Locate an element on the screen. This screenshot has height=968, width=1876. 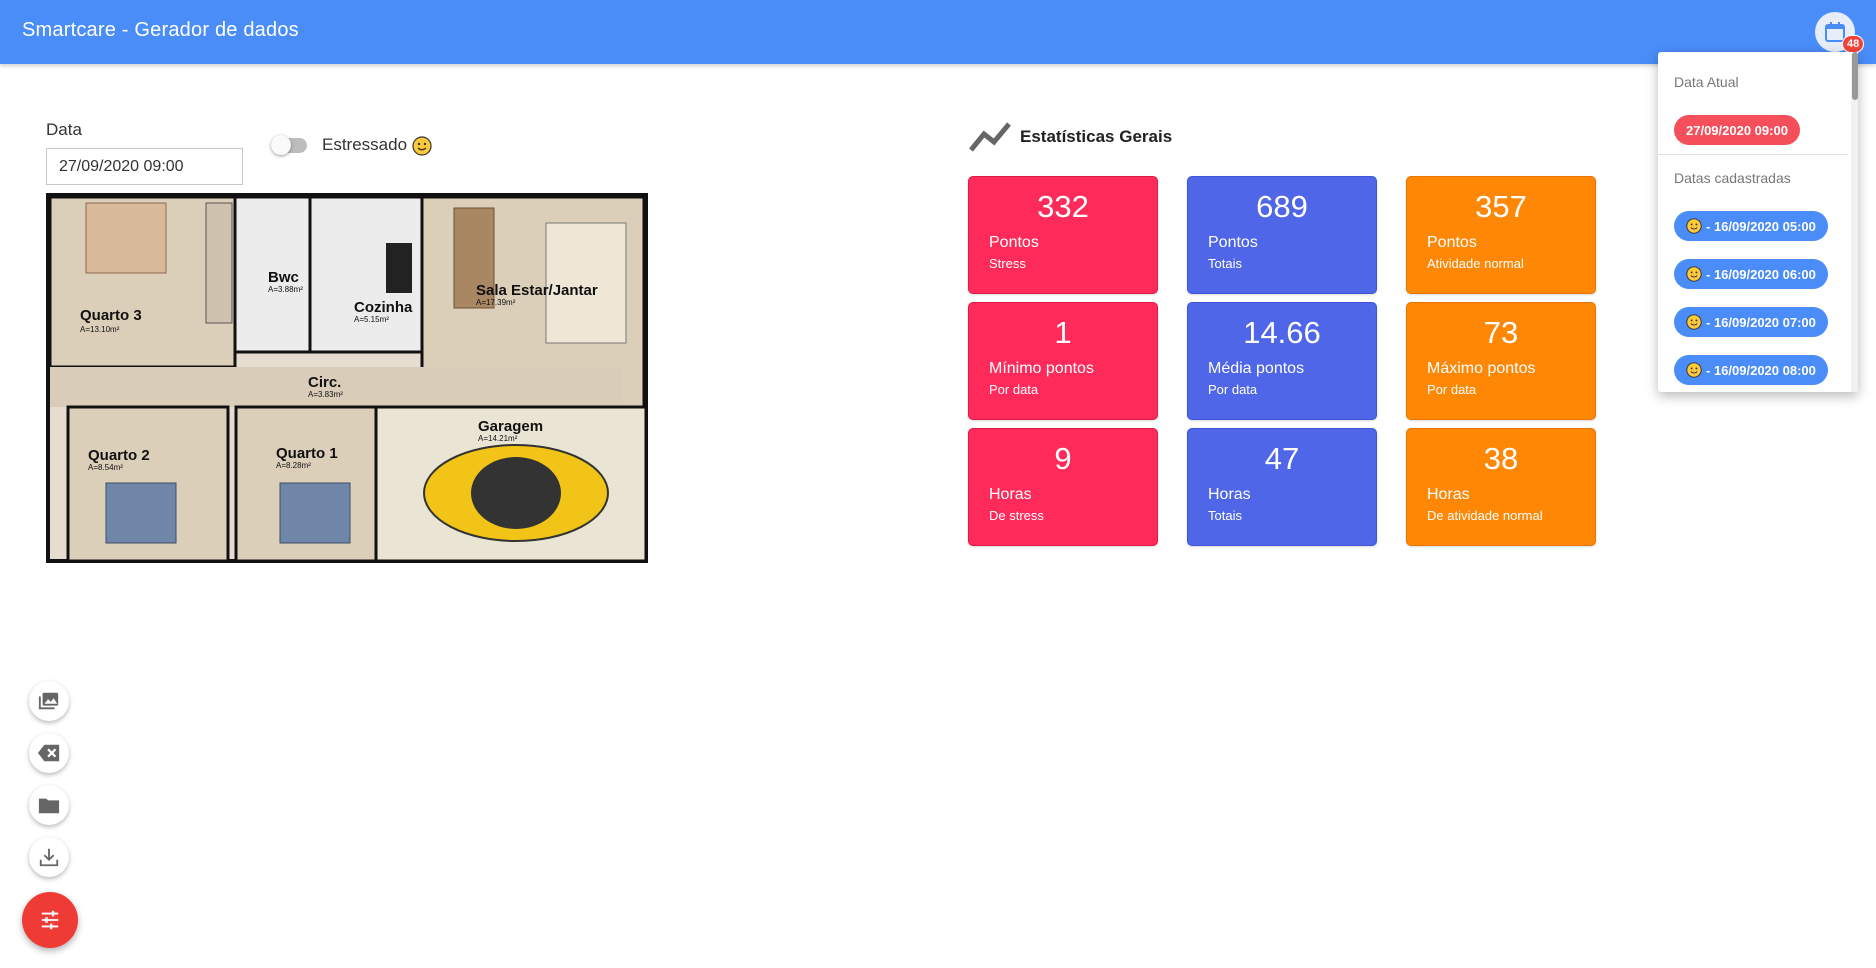
clear-button is located at coordinates (49, 753).